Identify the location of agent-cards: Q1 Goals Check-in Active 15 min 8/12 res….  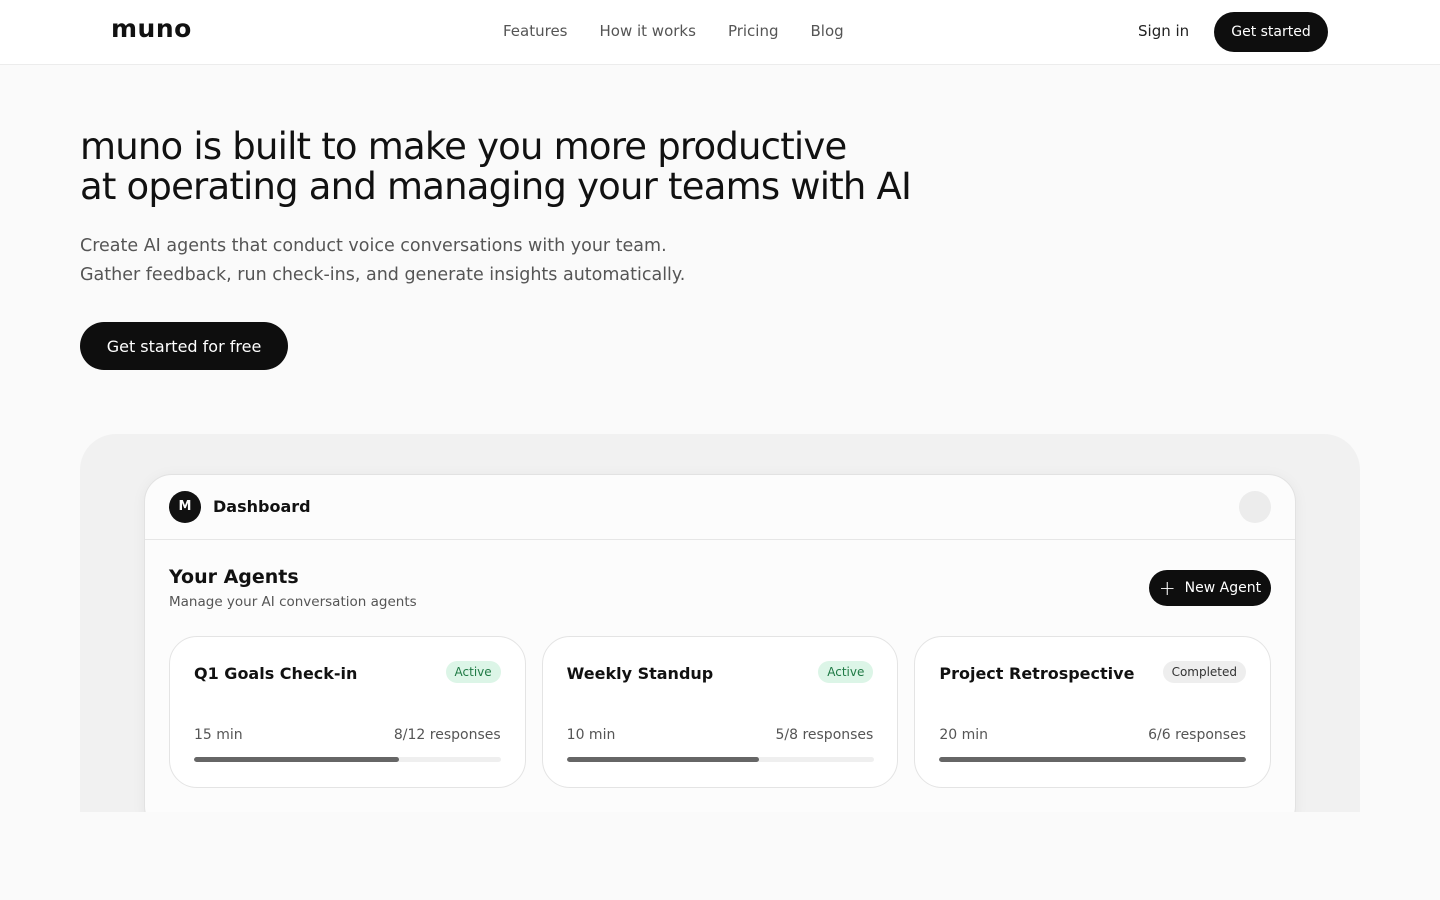
(720, 712).